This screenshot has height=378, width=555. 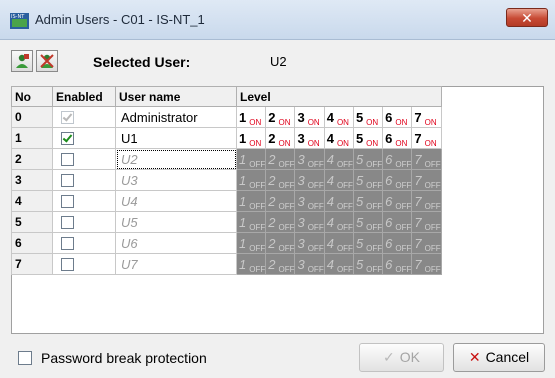 What do you see at coordinates (499, 357) in the screenshot?
I see `cancel-button: ✕ Cancel` at bounding box center [499, 357].